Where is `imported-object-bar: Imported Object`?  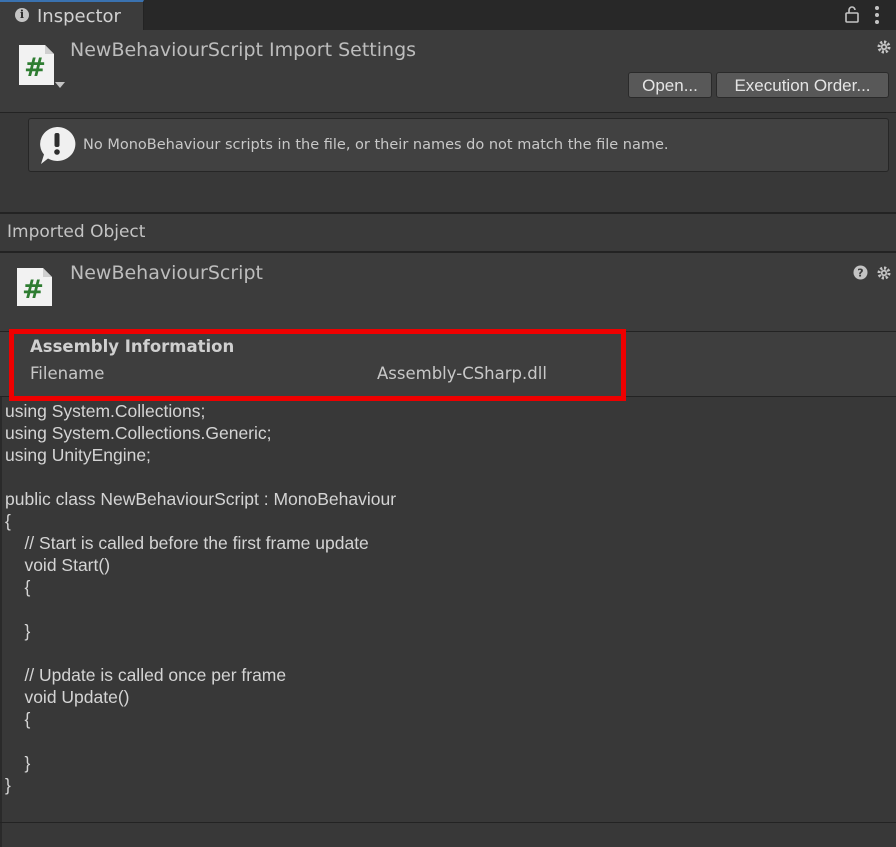 imported-object-bar: Imported Object is located at coordinates (448, 233).